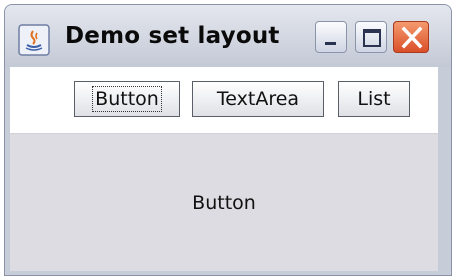 The image size is (460, 280). I want to click on close-icon, so click(412, 37).